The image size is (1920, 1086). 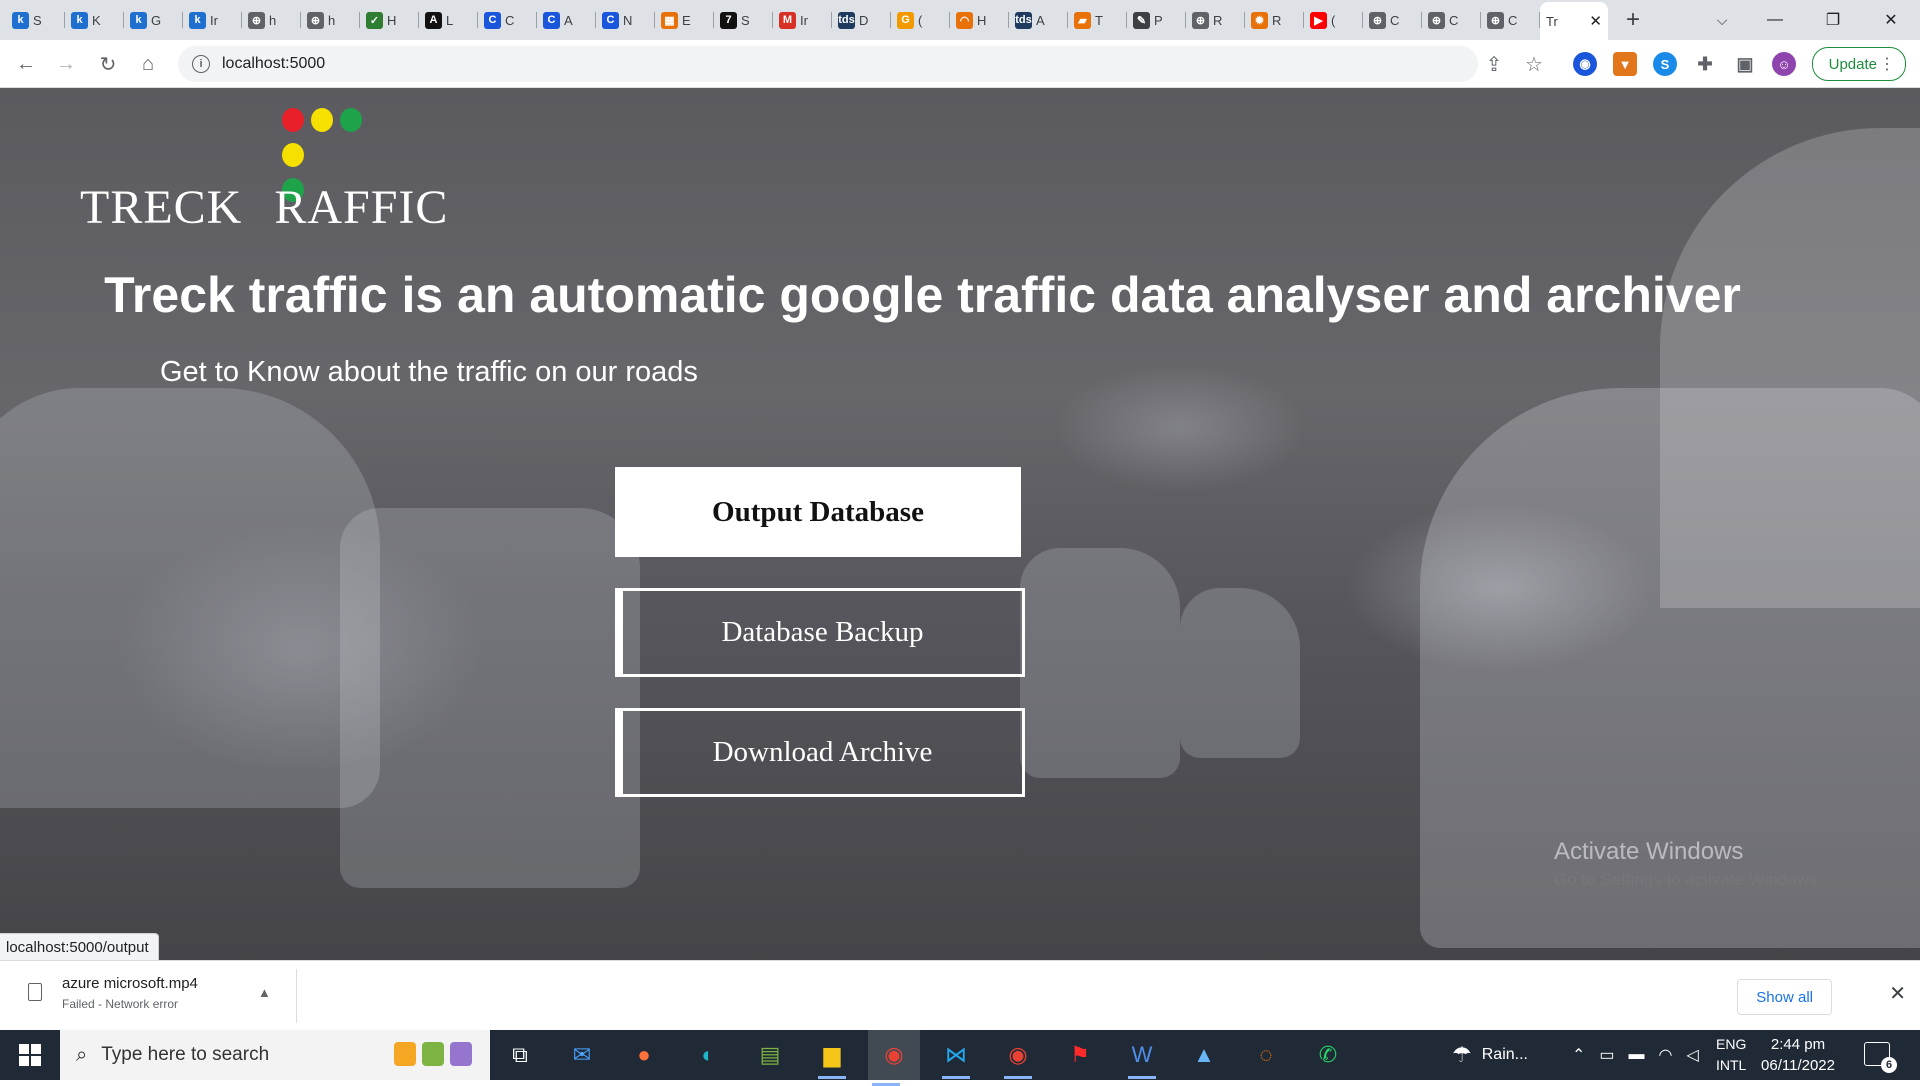 I want to click on close-window-button: ✕, so click(x=1891, y=20).